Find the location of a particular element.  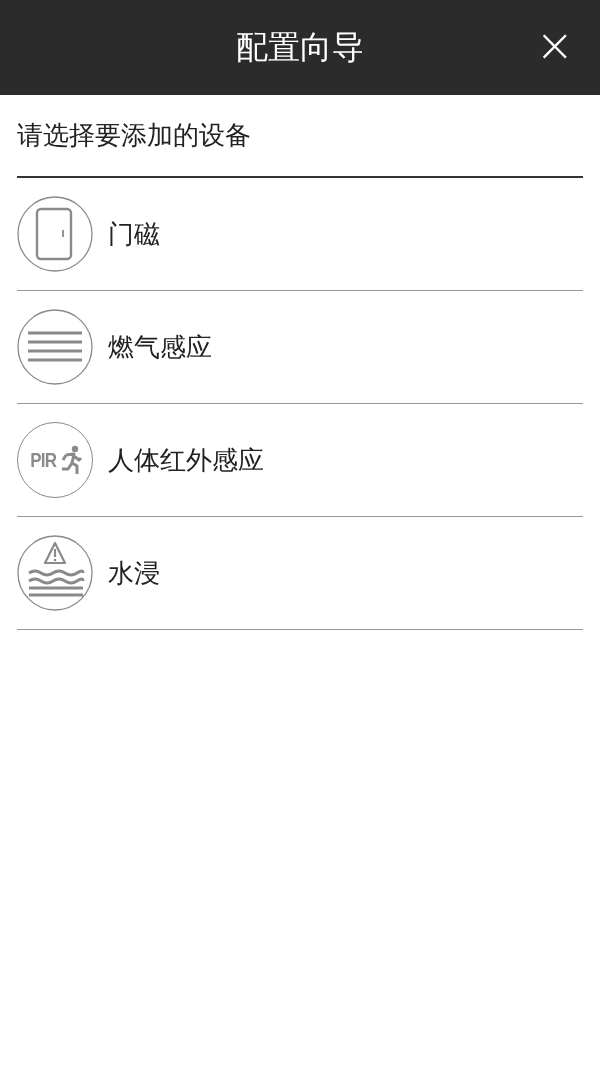

running-figure-icon is located at coordinates (70, 460).